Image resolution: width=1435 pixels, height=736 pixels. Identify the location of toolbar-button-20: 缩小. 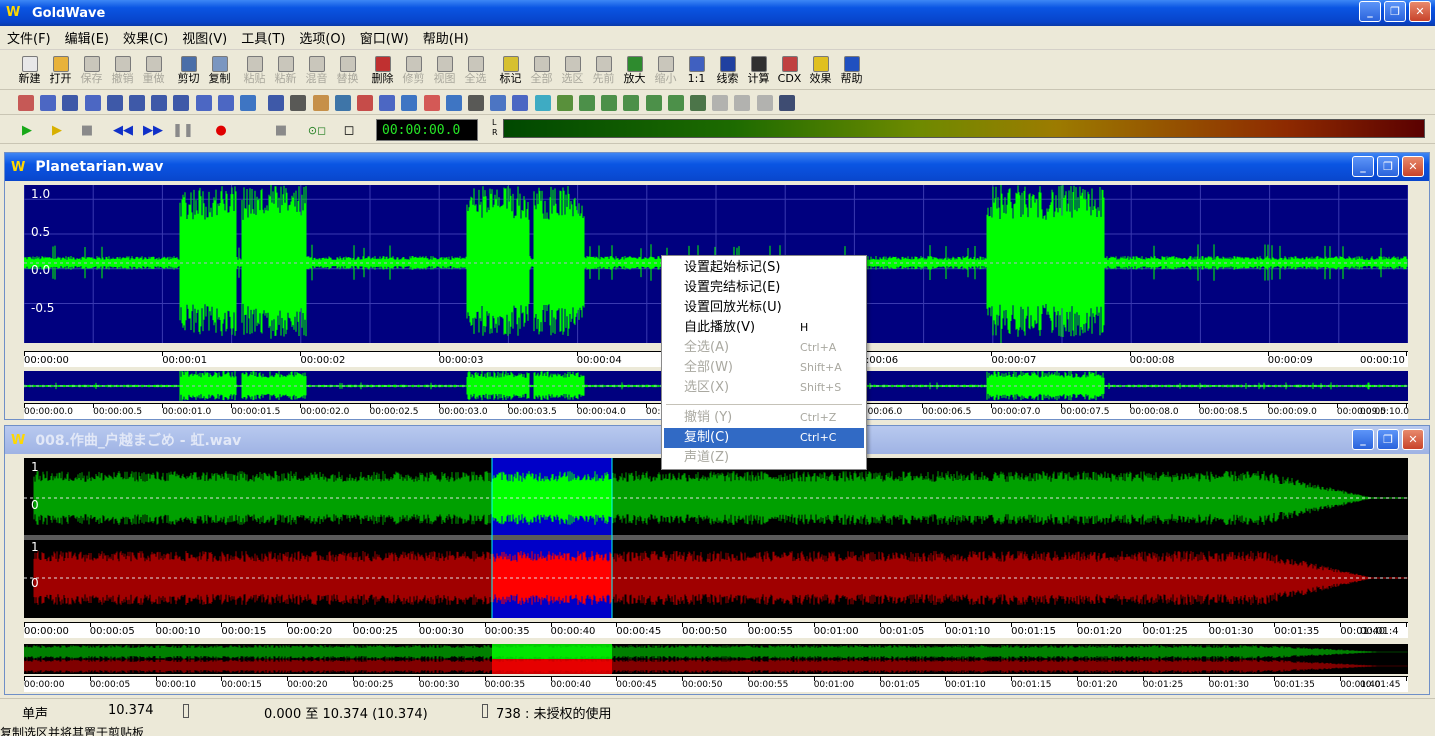
(665, 71).